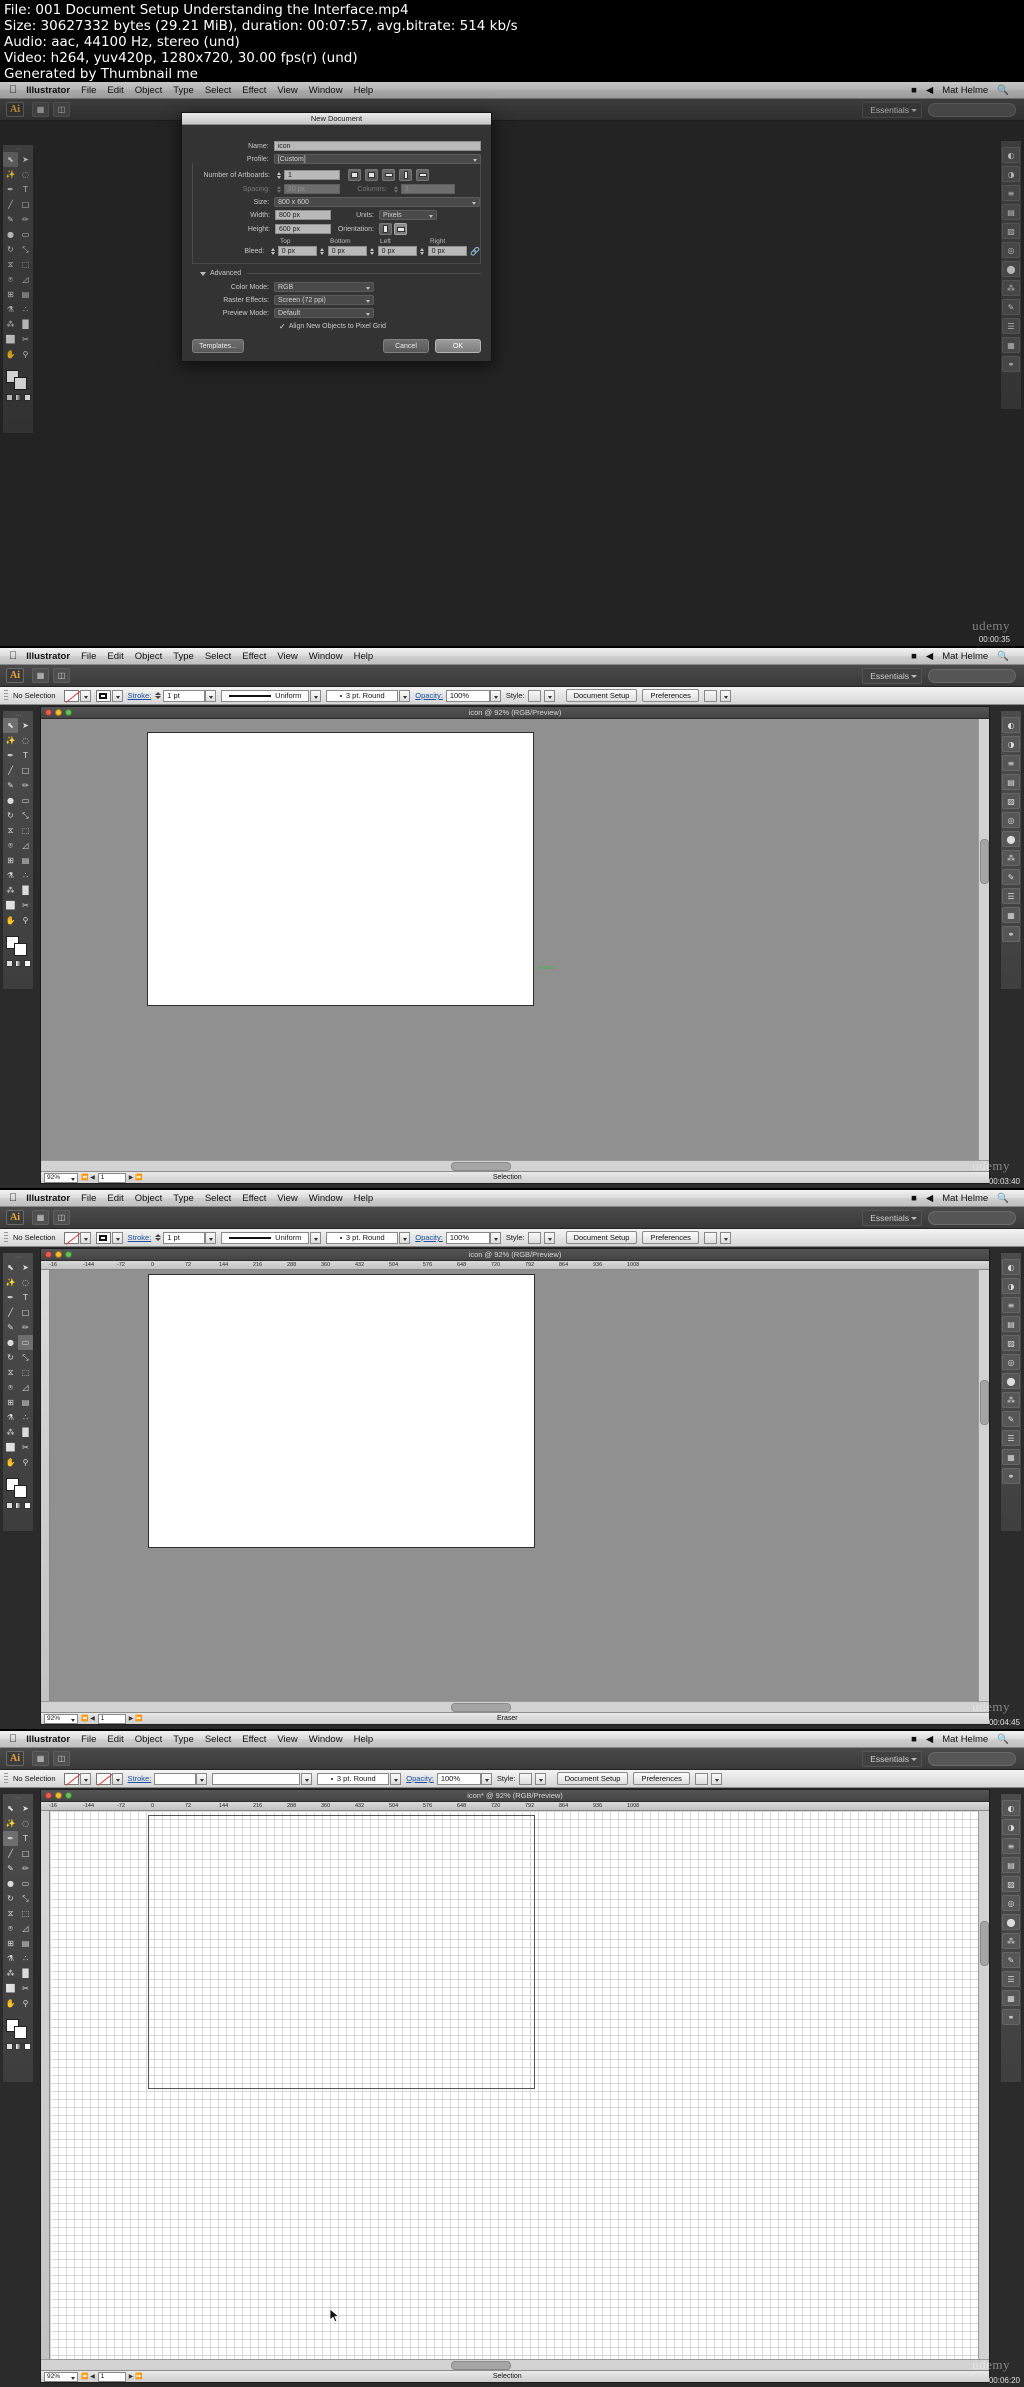  What do you see at coordinates (914, 1739) in the screenshot?
I see `battery-icon: ■` at bounding box center [914, 1739].